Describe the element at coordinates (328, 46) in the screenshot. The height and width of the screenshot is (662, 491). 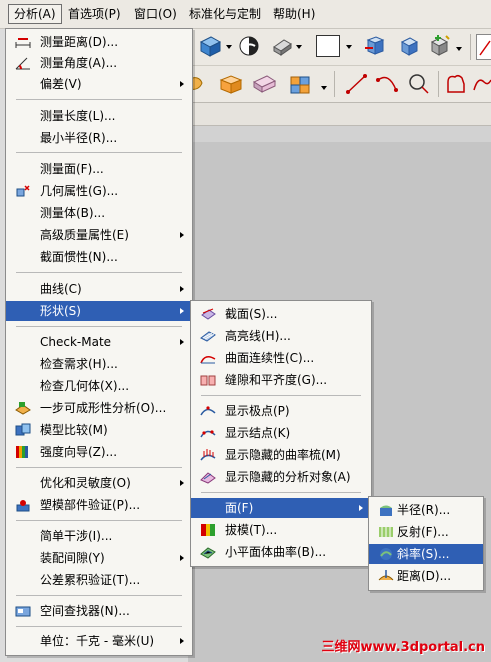
I see `background-color-icon` at that location.